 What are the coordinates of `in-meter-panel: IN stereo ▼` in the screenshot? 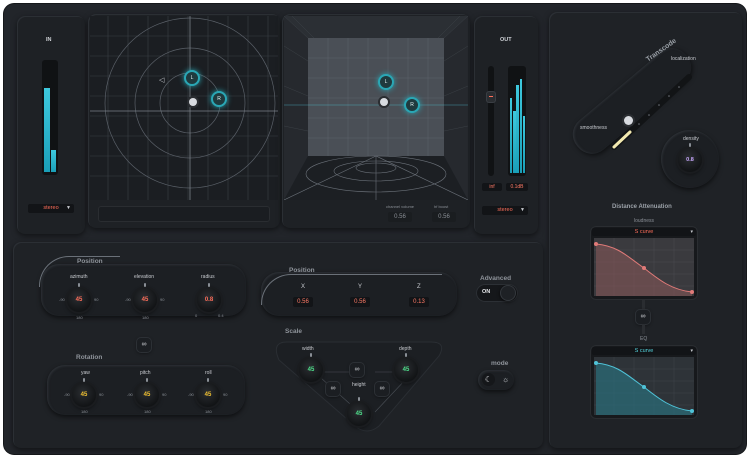 It's located at (51, 125).